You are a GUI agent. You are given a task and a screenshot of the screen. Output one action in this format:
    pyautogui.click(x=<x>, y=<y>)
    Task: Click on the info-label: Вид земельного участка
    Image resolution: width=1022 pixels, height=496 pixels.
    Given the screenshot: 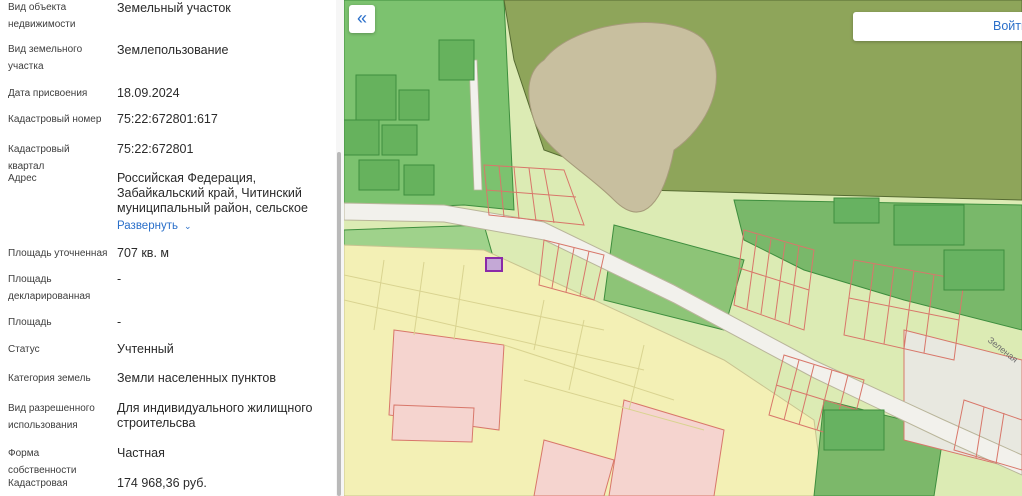 What is the action you would take?
    pyautogui.click(x=45, y=58)
    